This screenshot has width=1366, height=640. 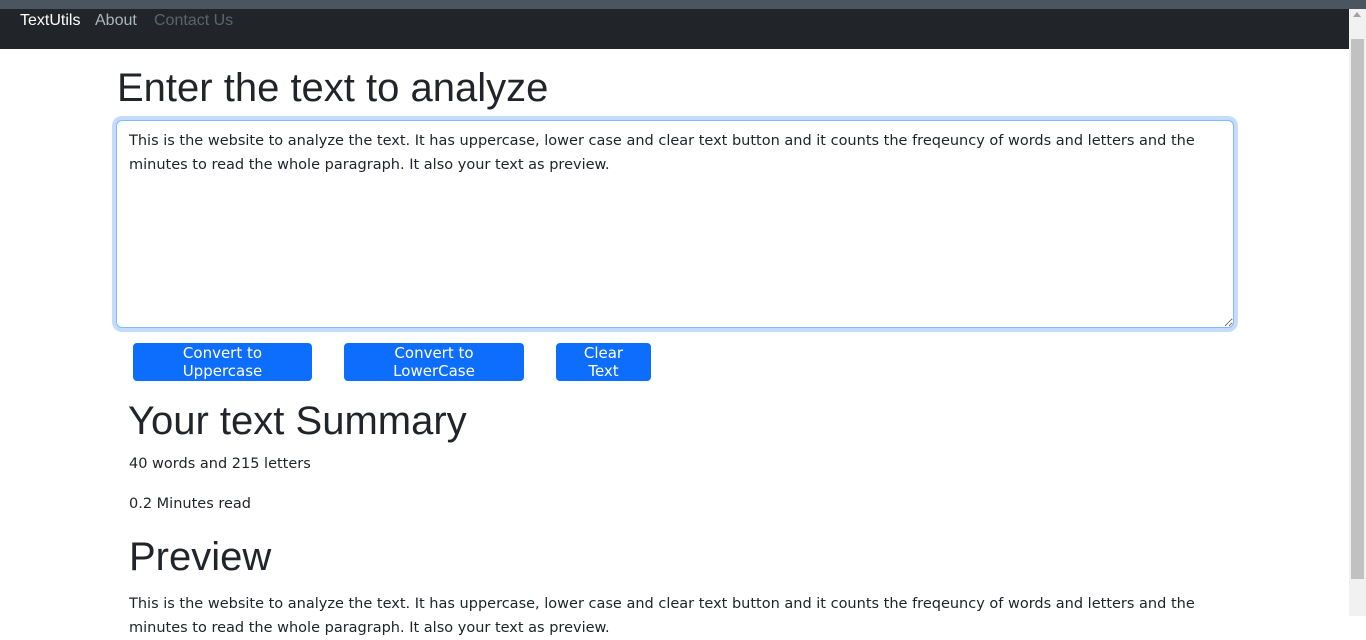 I want to click on browser-top-strip, so click(x=683, y=4).